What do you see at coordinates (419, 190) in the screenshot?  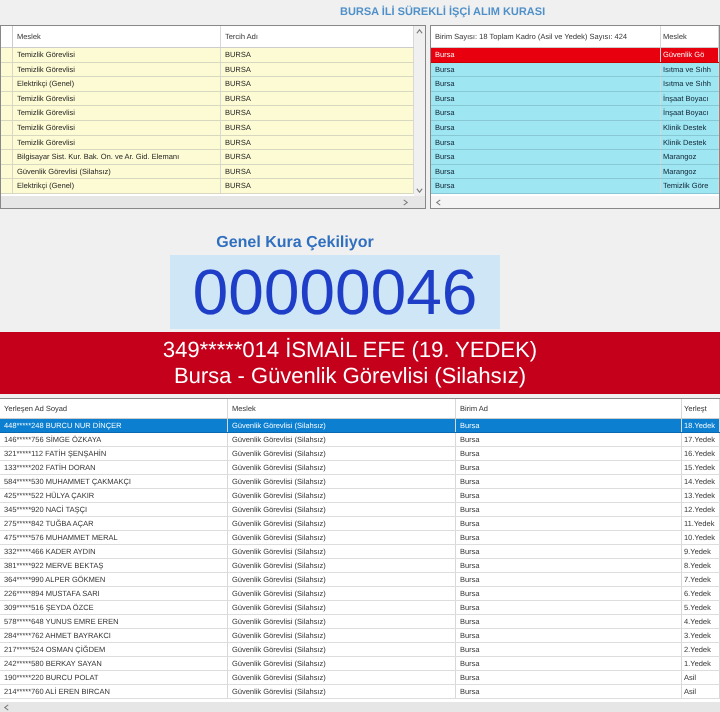 I see `scroll-down-icon` at bounding box center [419, 190].